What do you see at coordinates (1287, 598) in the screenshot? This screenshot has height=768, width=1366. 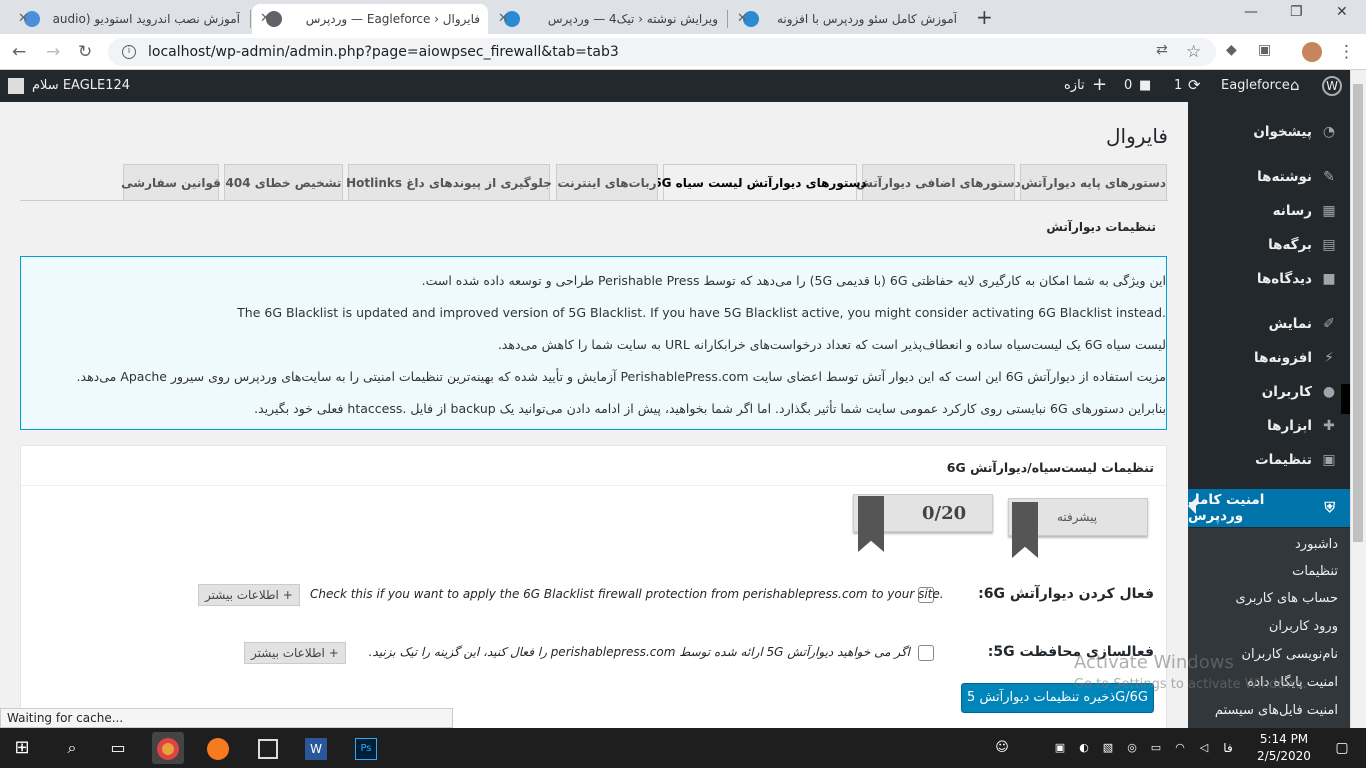 I see `submenu-user-accounts: حساب های کاربری` at bounding box center [1287, 598].